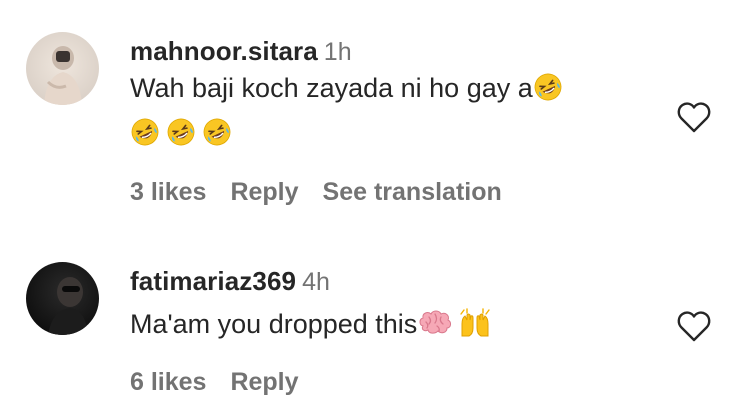  I want to click on brain-emoji-icon, so click(435, 323).